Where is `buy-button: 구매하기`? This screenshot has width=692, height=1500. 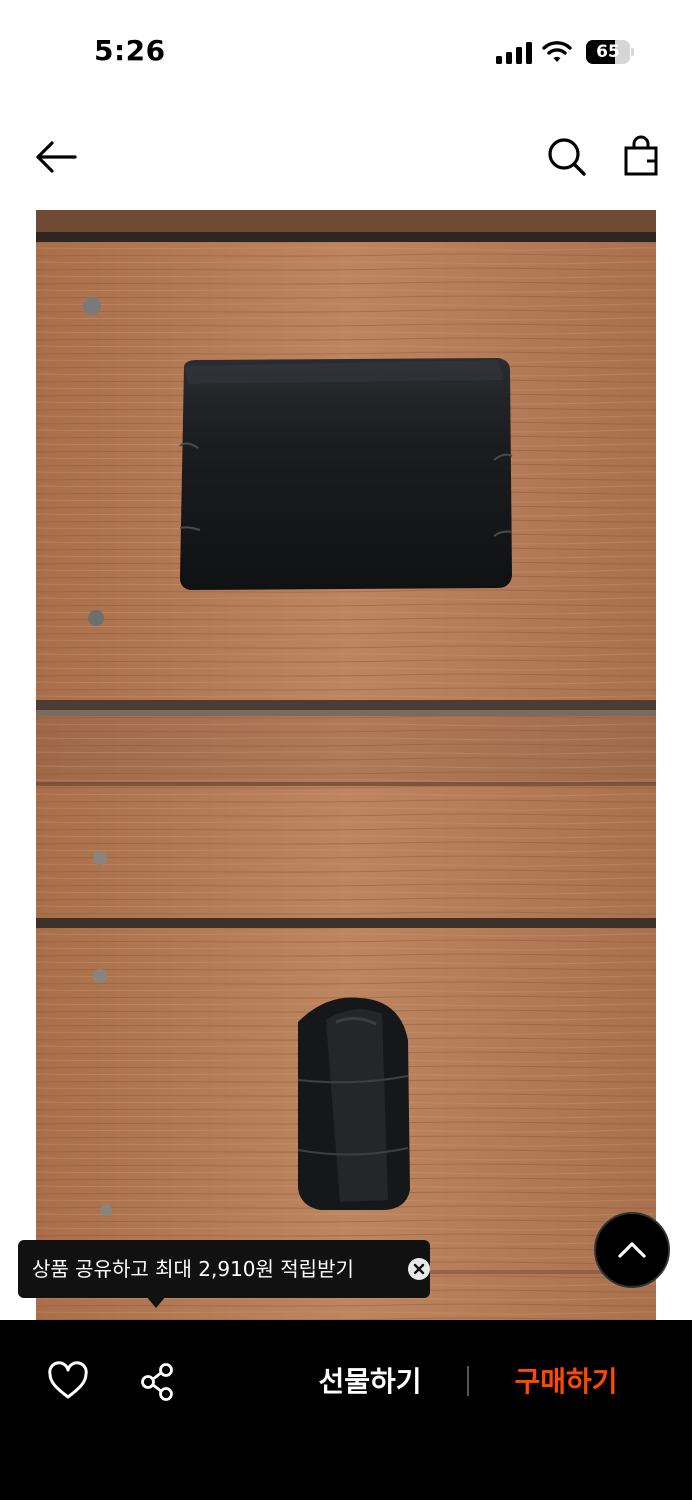
buy-button: 구매하기 is located at coordinates (566, 1382).